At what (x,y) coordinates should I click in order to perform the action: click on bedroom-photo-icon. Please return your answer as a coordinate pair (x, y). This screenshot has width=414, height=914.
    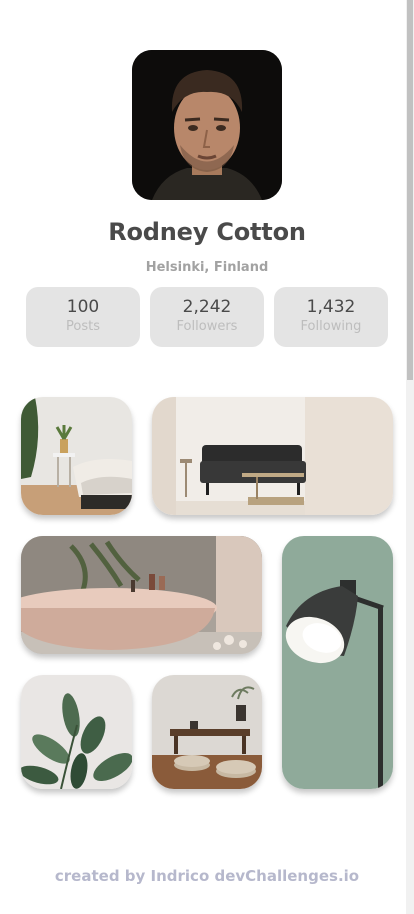
    Looking at the image, I should click on (76, 456).